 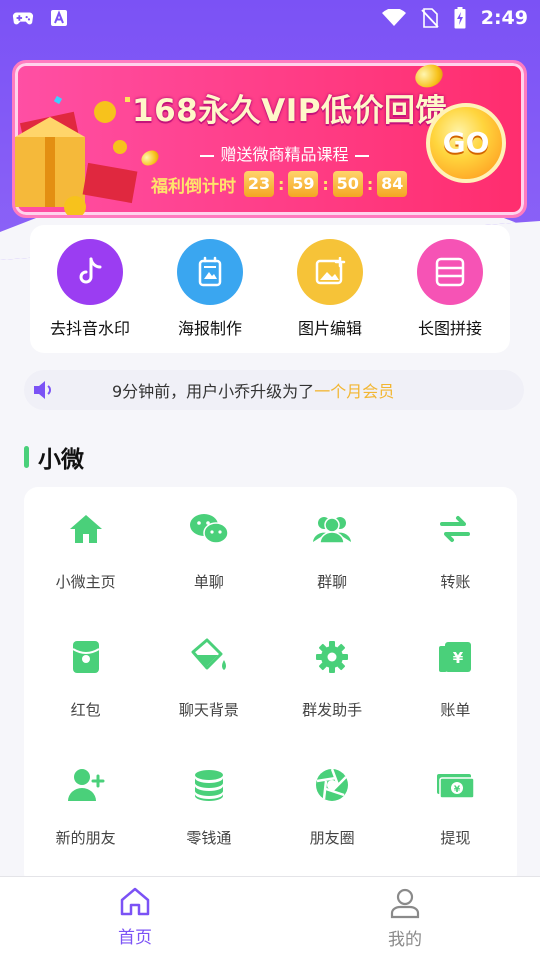 I want to click on poster-icon, so click(x=210, y=272).